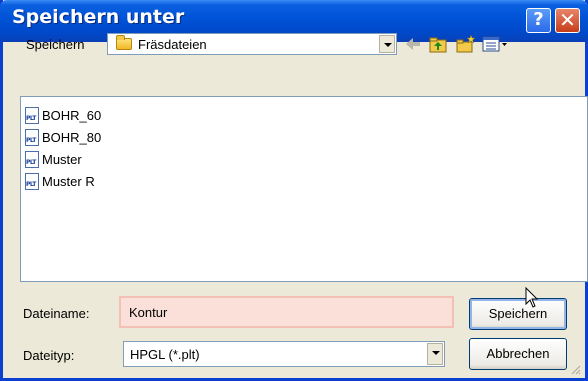  I want to click on list-item: PLT BOHR_80, so click(63, 137).